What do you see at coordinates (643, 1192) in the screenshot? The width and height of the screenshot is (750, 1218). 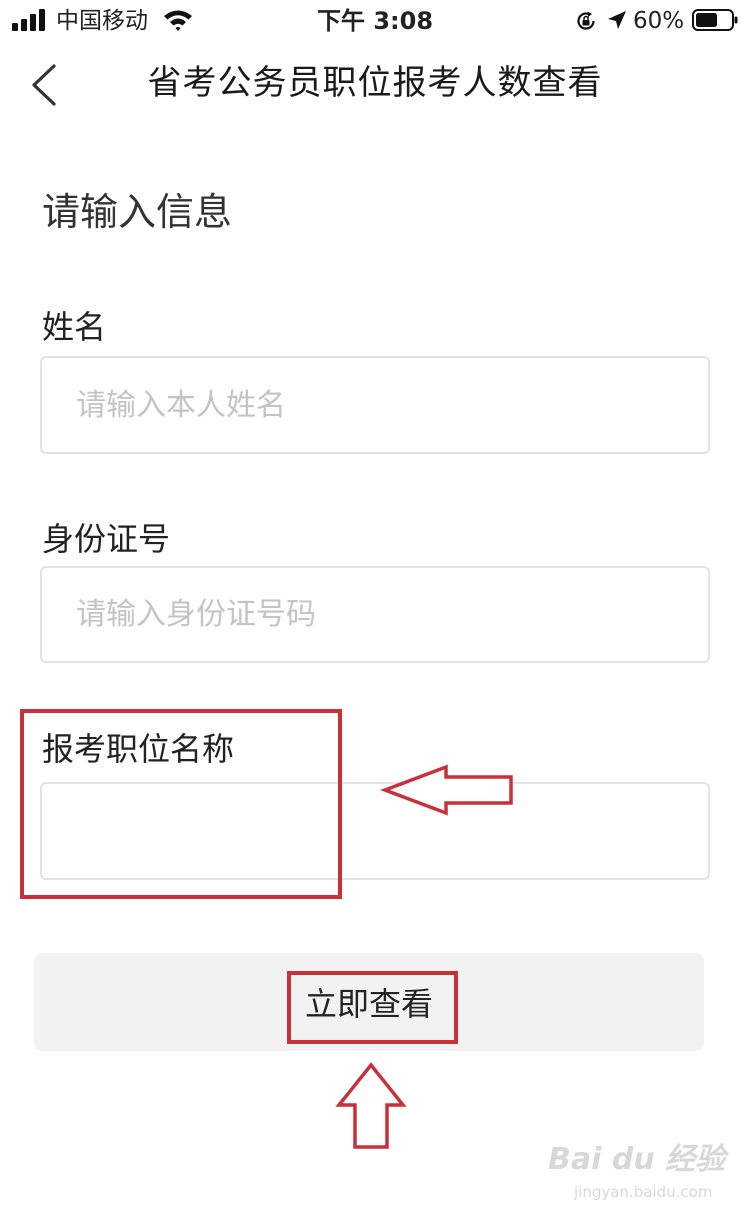 I see `watermark-url: jingyan.baidu.com` at bounding box center [643, 1192].